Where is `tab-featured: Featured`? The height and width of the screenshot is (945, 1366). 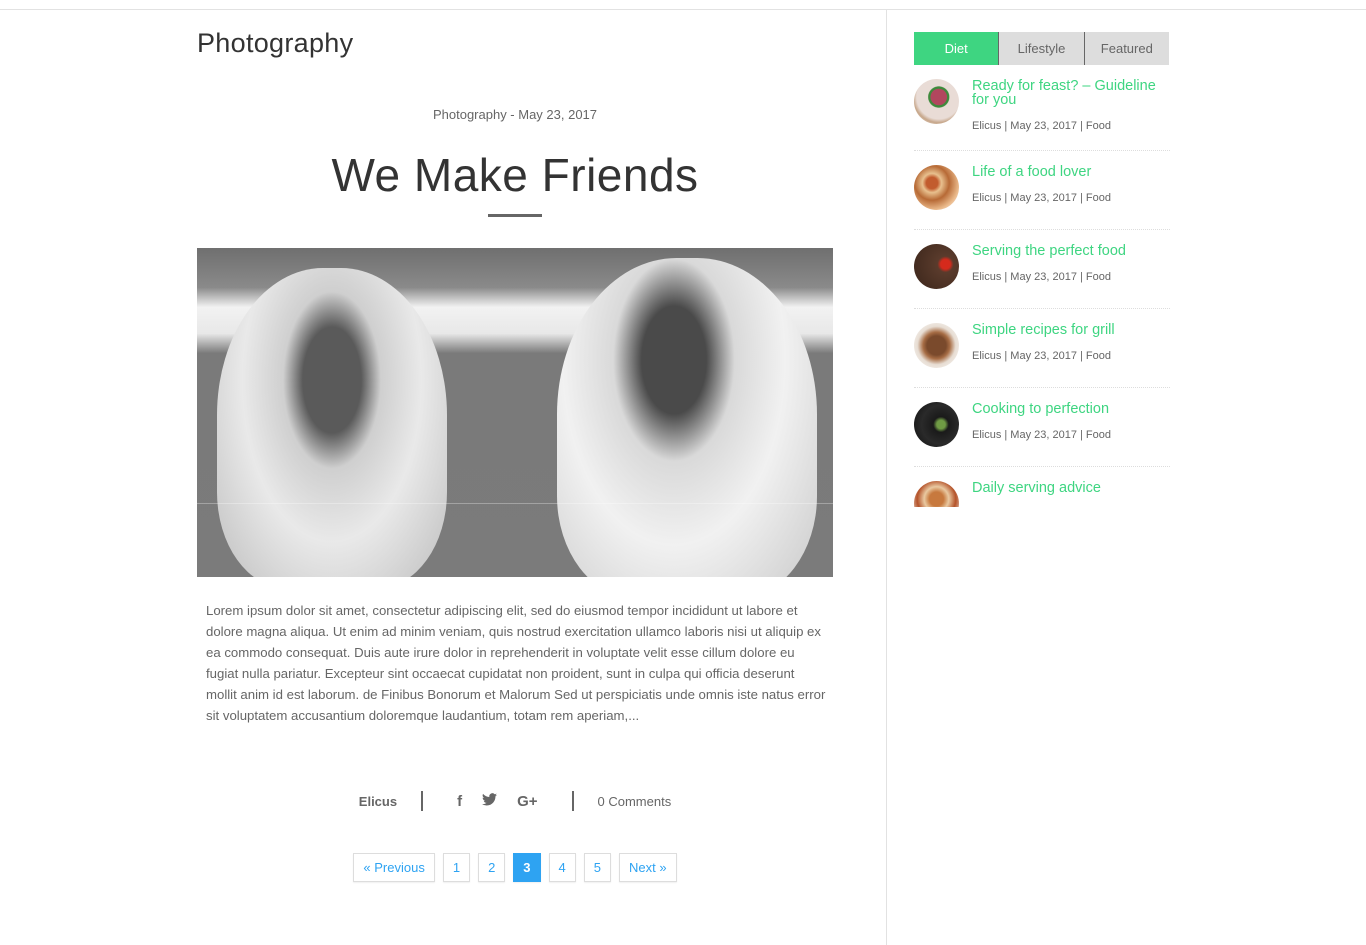 tab-featured: Featured is located at coordinates (1126, 48).